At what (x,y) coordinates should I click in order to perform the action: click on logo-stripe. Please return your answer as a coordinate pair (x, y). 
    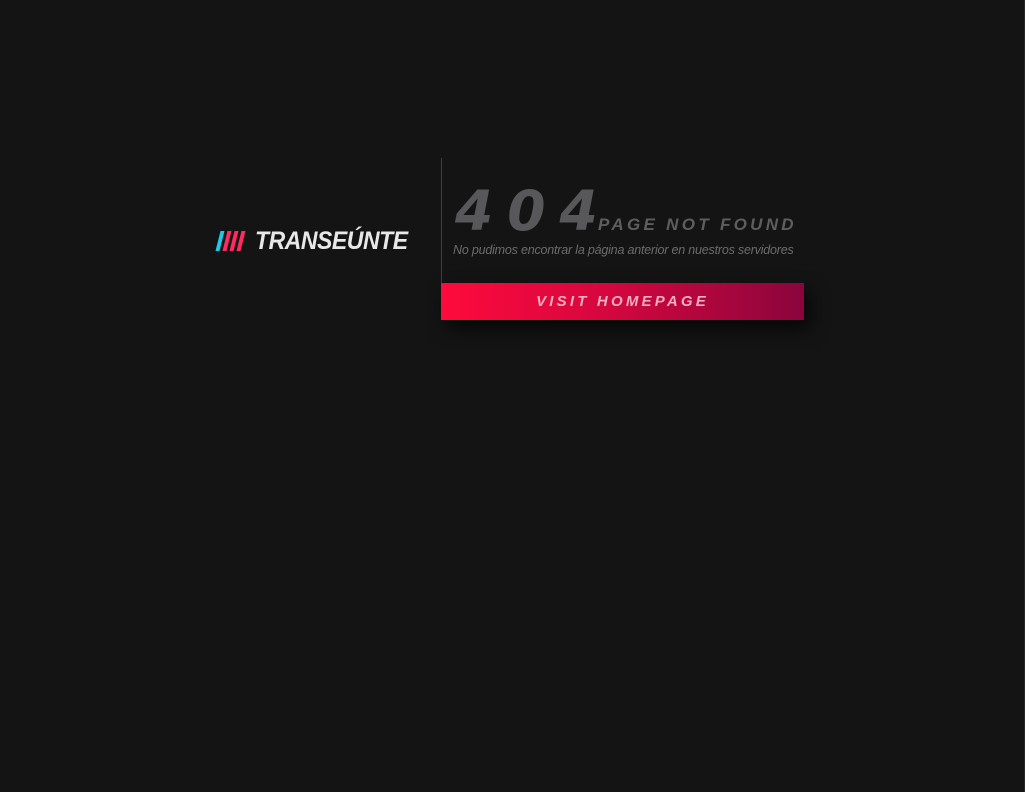
    Looking at the image, I should click on (241, 241).